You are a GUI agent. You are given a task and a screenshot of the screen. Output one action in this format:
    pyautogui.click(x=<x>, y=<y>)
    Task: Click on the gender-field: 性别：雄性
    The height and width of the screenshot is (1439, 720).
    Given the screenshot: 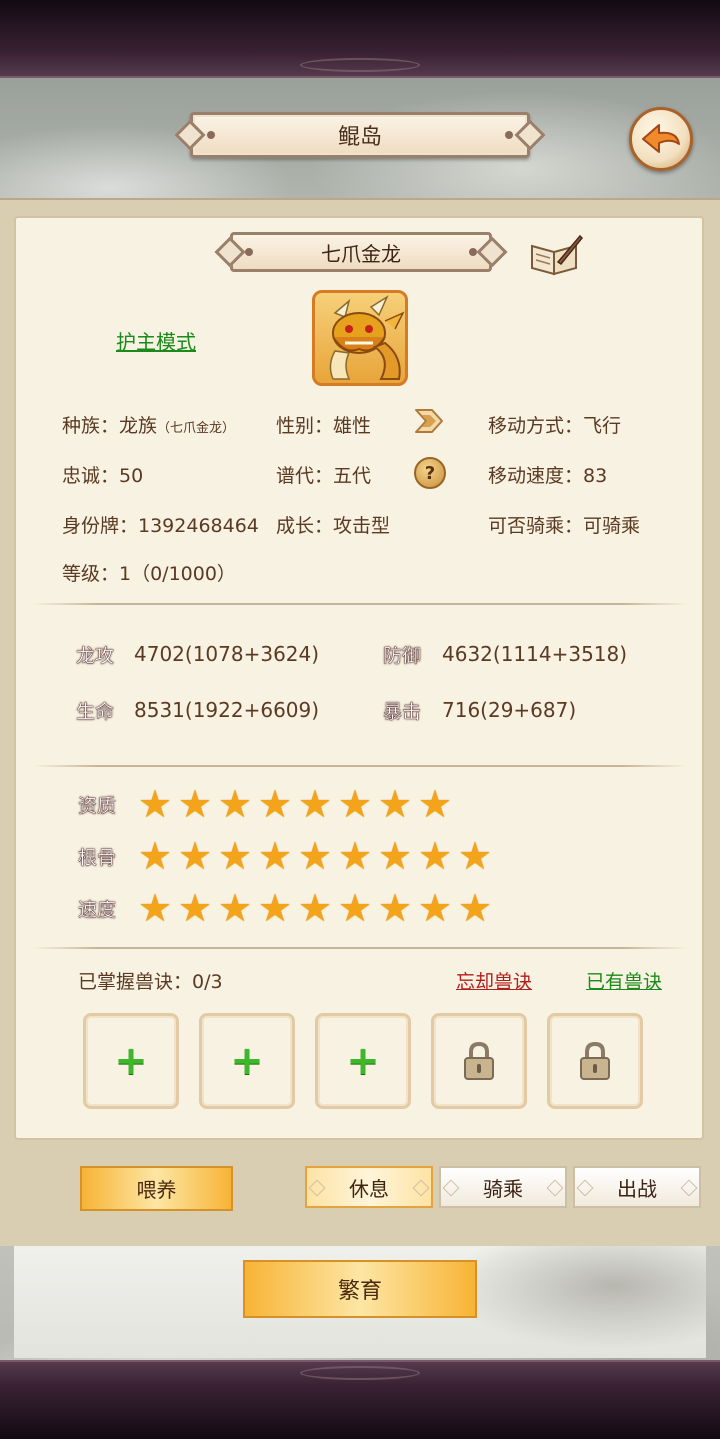 What is the action you would take?
    pyautogui.click(x=324, y=426)
    